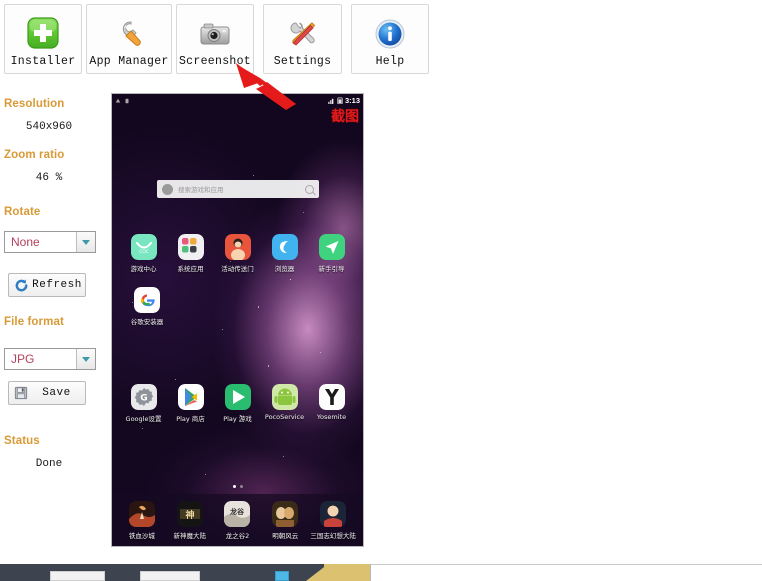 The height and width of the screenshot is (581, 762). I want to click on app-row: COC 游戏中心 系统应用 活动传送门 浏览器 新手引导, so click(237, 253).